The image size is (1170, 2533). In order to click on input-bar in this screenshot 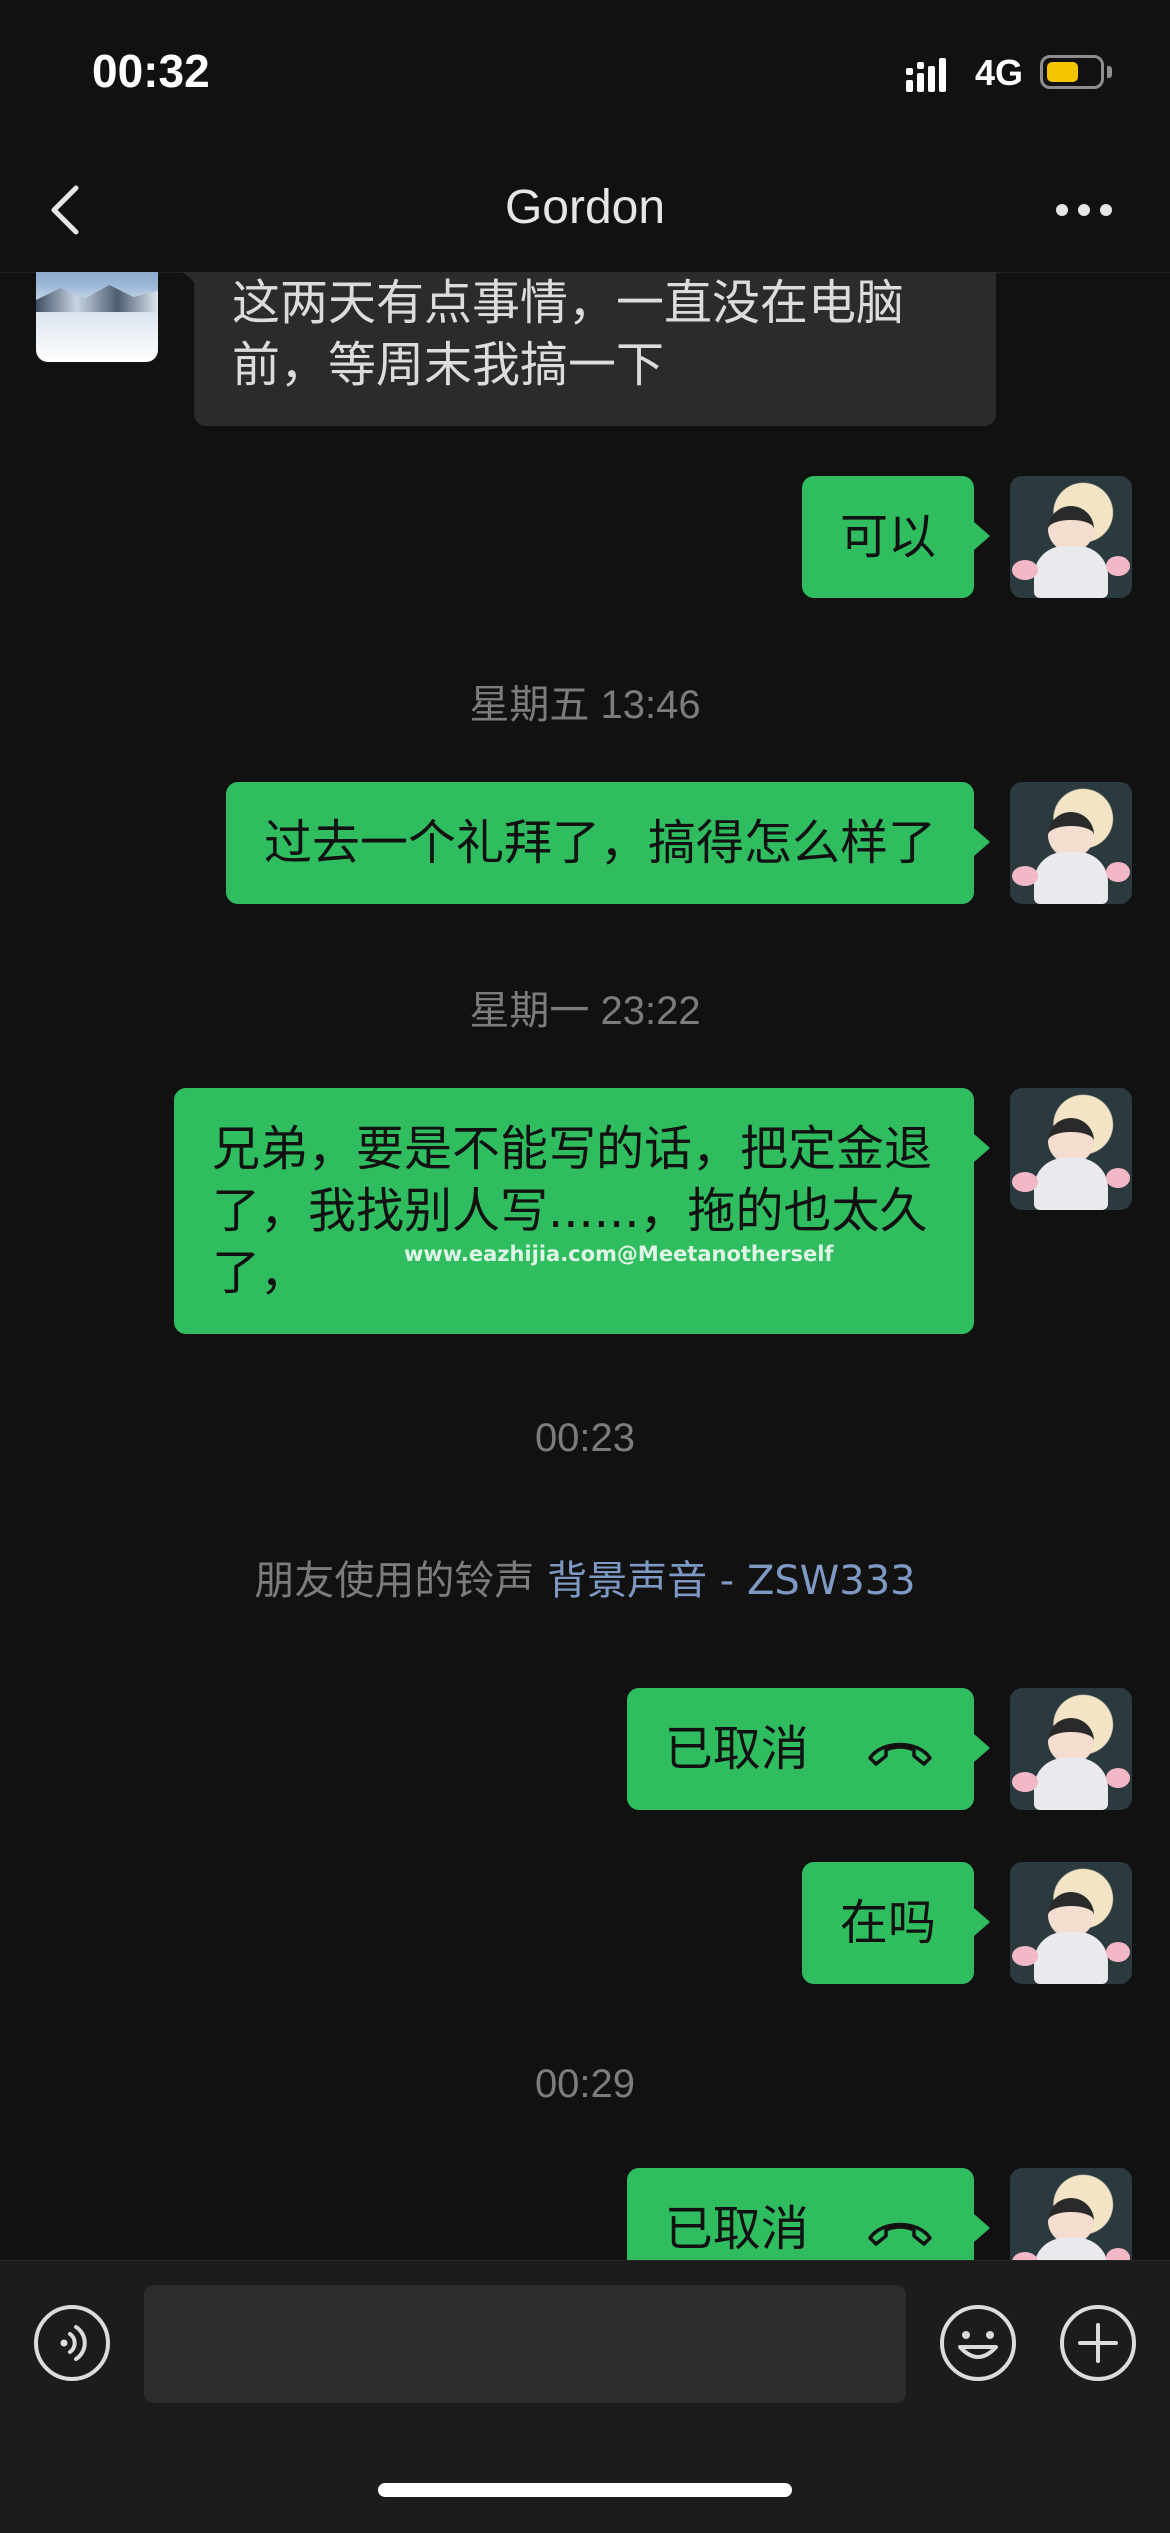, I will do `click(585, 2396)`.